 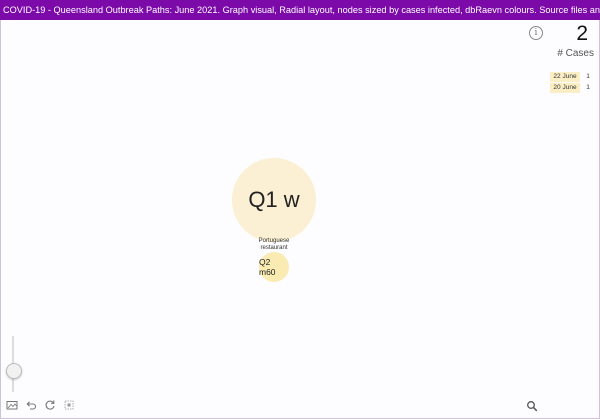 What do you see at coordinates (14, 371) in the screenshot?
I see `zoom-slider-thumb` at bounding box center [14, 371].